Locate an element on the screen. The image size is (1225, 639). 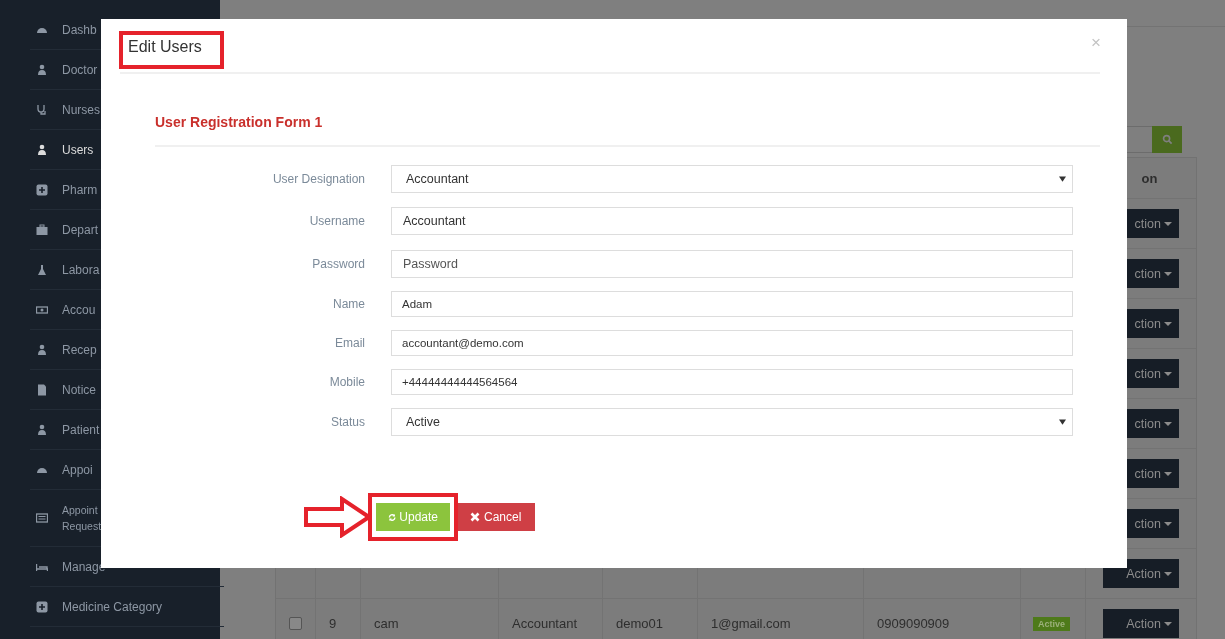
sidebar-item: Medicine Category is located at coordinates (127, 607).